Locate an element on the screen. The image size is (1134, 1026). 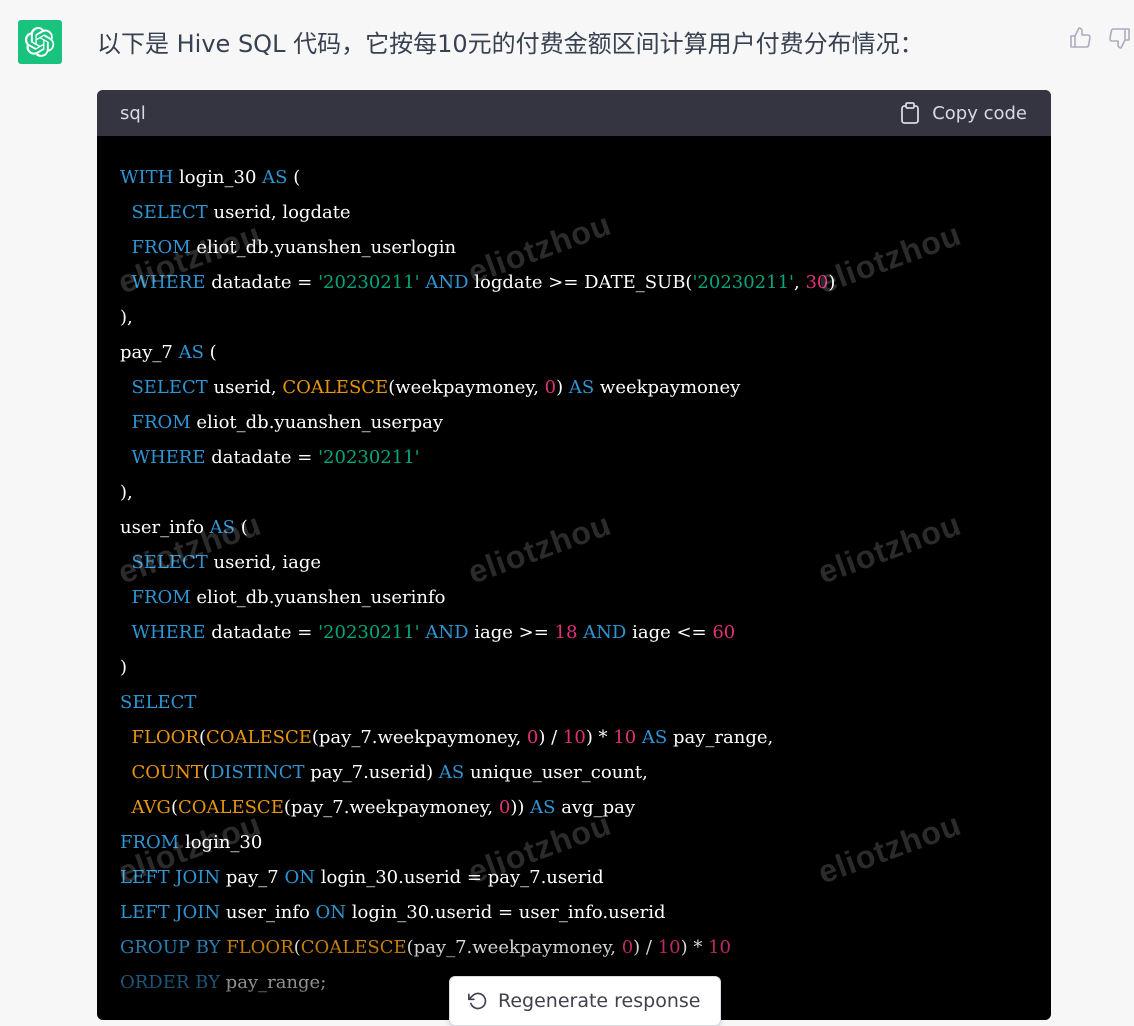
thumbs-down-icon is located at coordinates (1120, 38).